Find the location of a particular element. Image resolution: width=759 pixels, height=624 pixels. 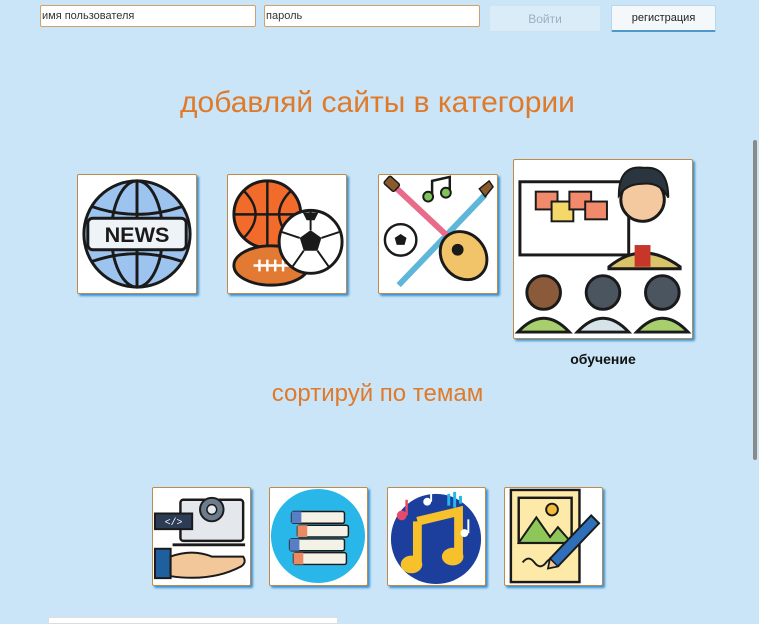

topic-card-music is located at coordinates (436, 536).